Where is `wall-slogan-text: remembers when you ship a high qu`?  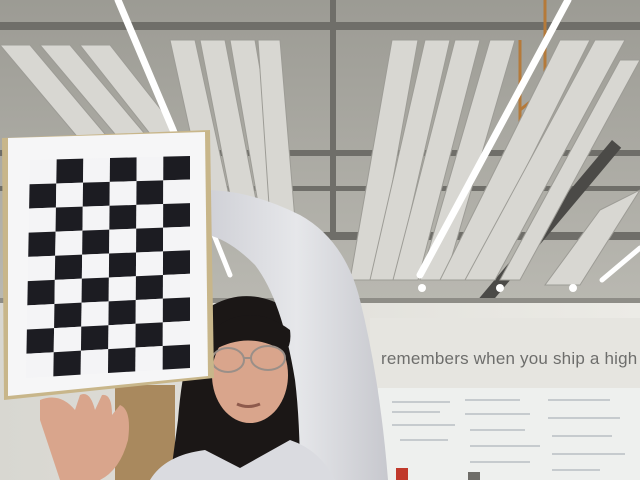 wall-slogan-text: remembers when you ship a high qu is located at coordinates (510, 358).